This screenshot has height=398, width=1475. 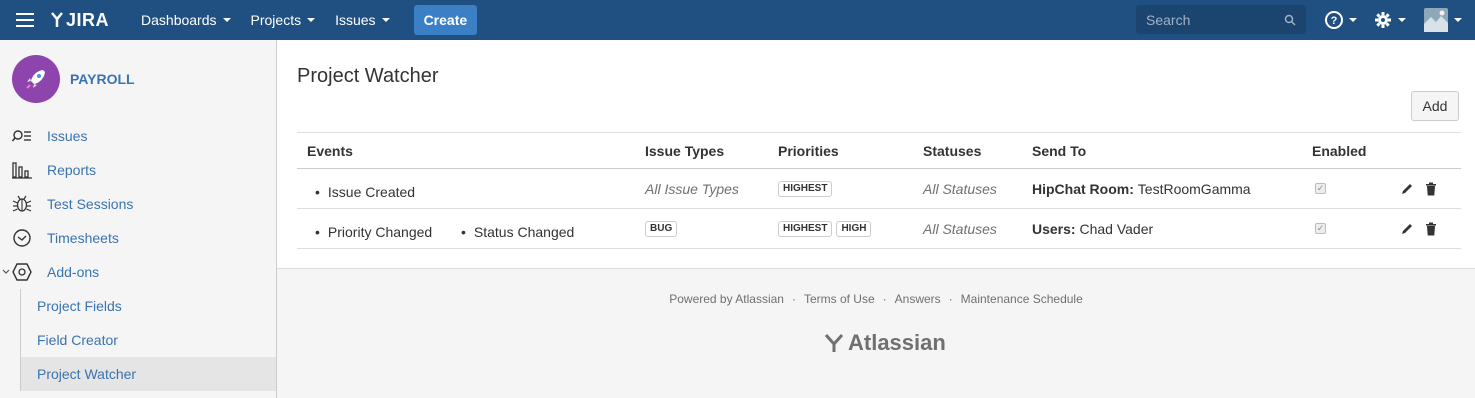 What do you see at coordinates (808, 150) in the screenshot?
I see `column-header-priorities: Priorities` at bounding box center [808, 150].